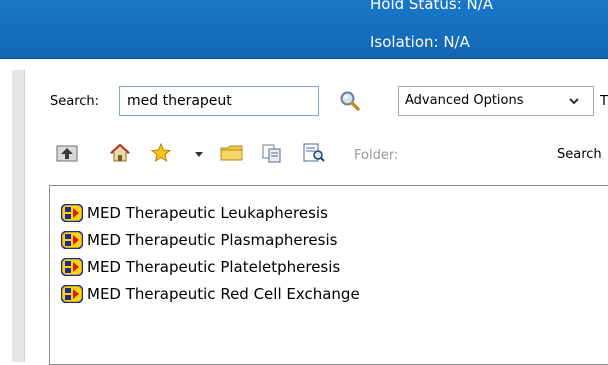 The width and height of the screenshot is (608, 365). What do you see at coordinates (232, 153) in the screenshot?
I see `folder-icon` at bounding box center [232, 153].